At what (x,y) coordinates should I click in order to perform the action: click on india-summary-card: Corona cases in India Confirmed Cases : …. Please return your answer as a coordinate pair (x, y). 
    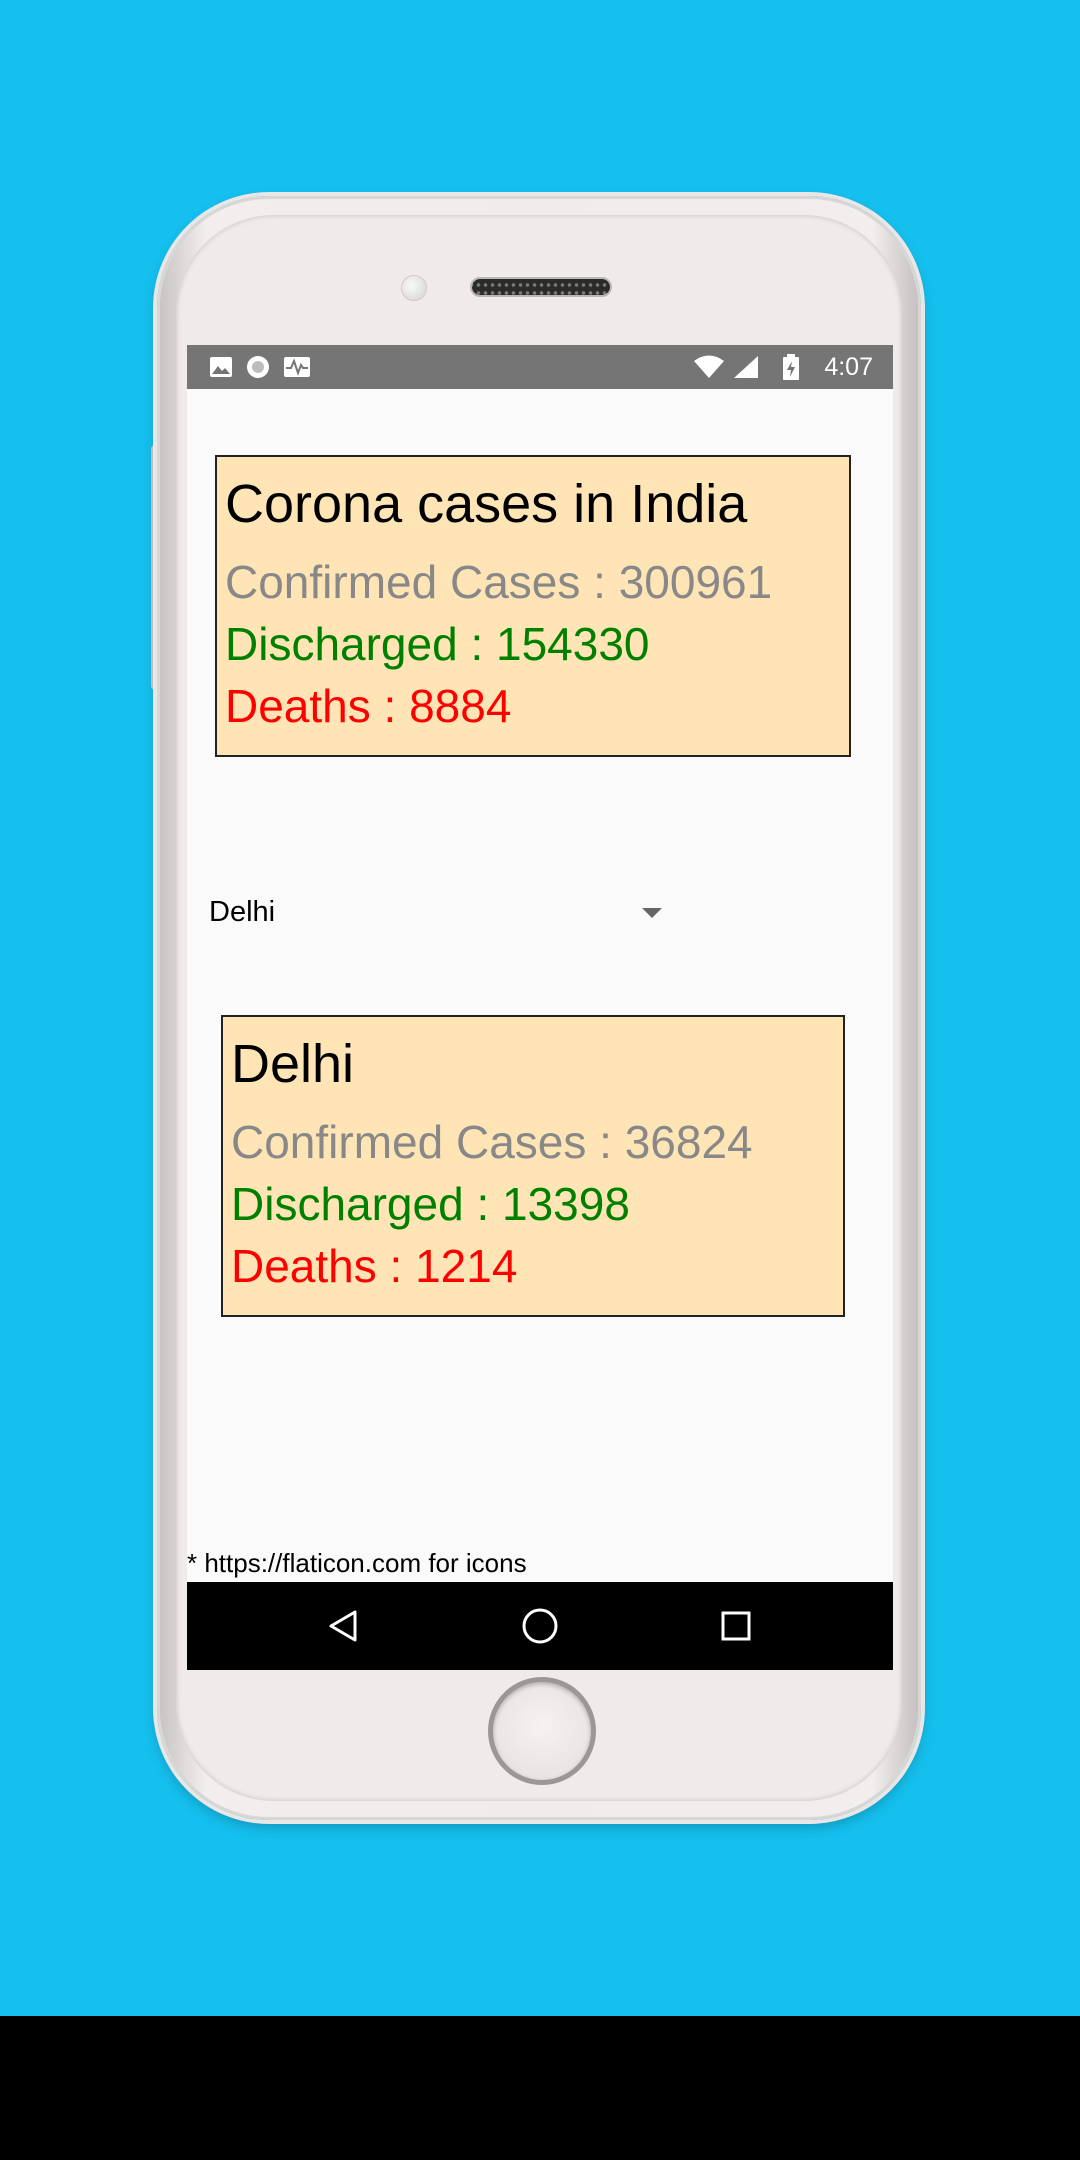
    Looking at the image, I should click on (533, 606).